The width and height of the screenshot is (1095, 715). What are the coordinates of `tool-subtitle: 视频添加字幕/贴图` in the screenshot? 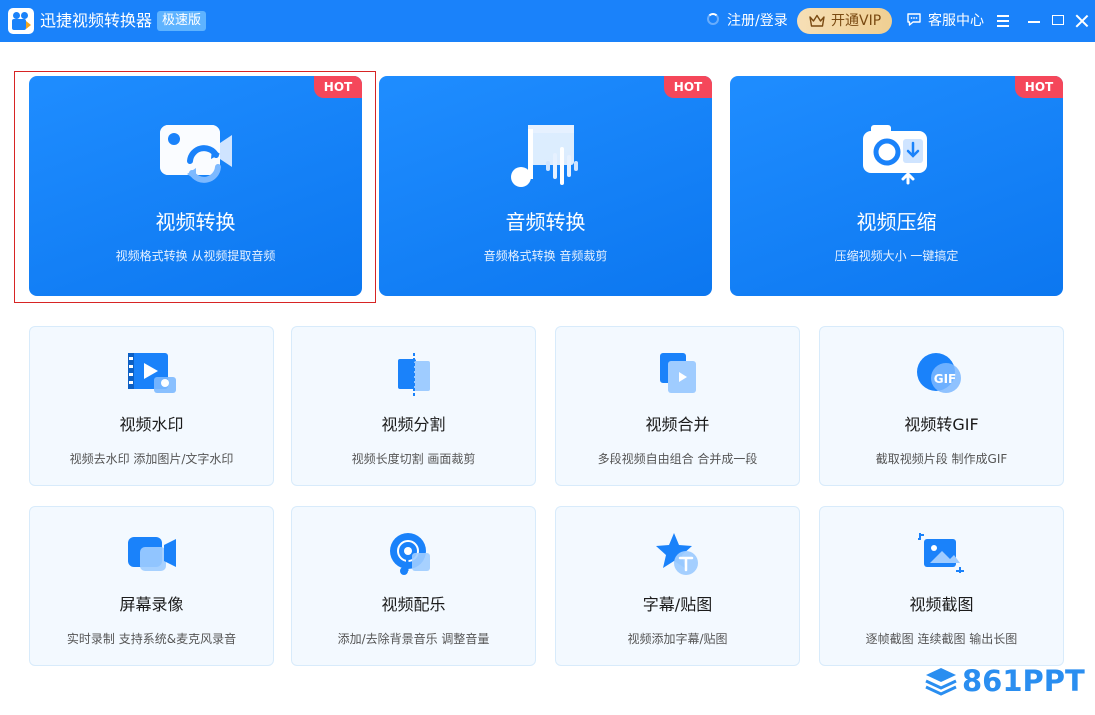 It's located at (677, 639).